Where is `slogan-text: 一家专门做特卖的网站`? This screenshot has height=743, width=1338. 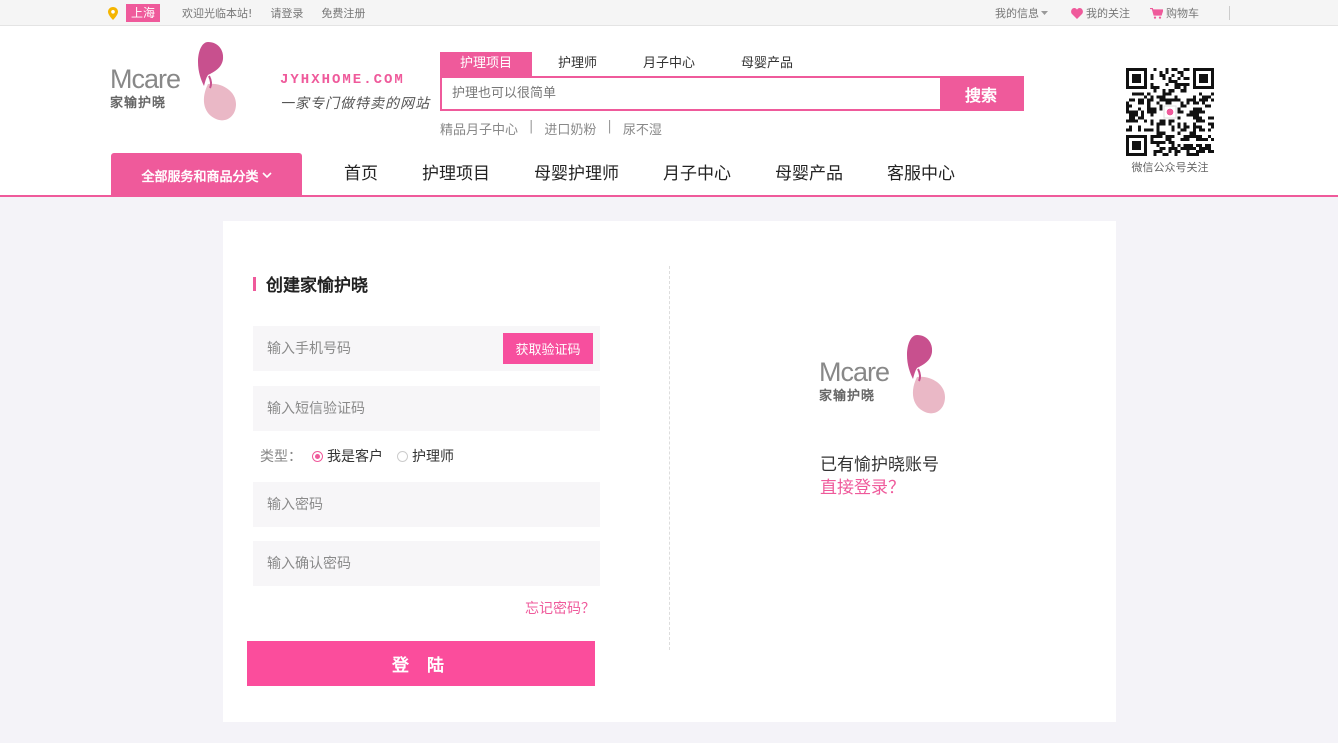 slogan-text: 一家专门做特卖的网站 is located at coordinates (355, 104).